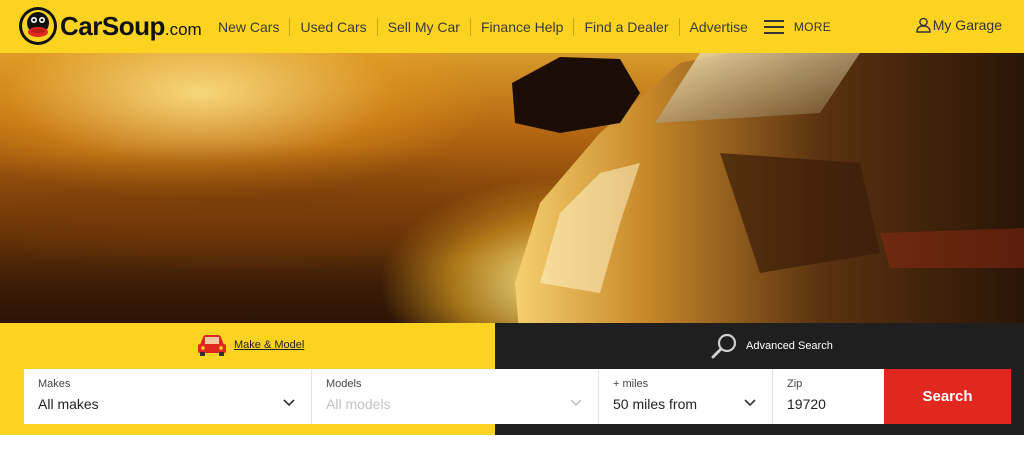 This screenshot has width=1024, height=451. I want to click on logo-name: CarSoup, so click(112, 25).